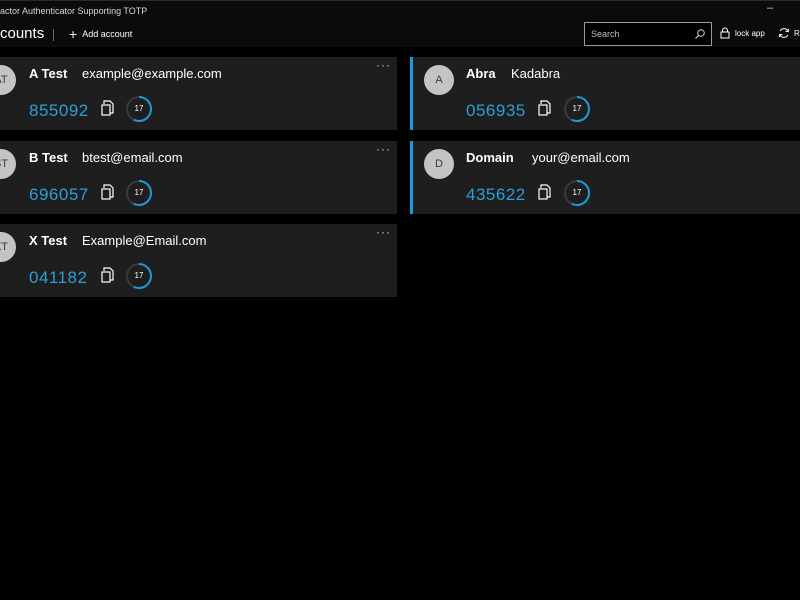 This screenshot has width=800, height=600. I want to click on totp-code: 041182, so click(58, 278).